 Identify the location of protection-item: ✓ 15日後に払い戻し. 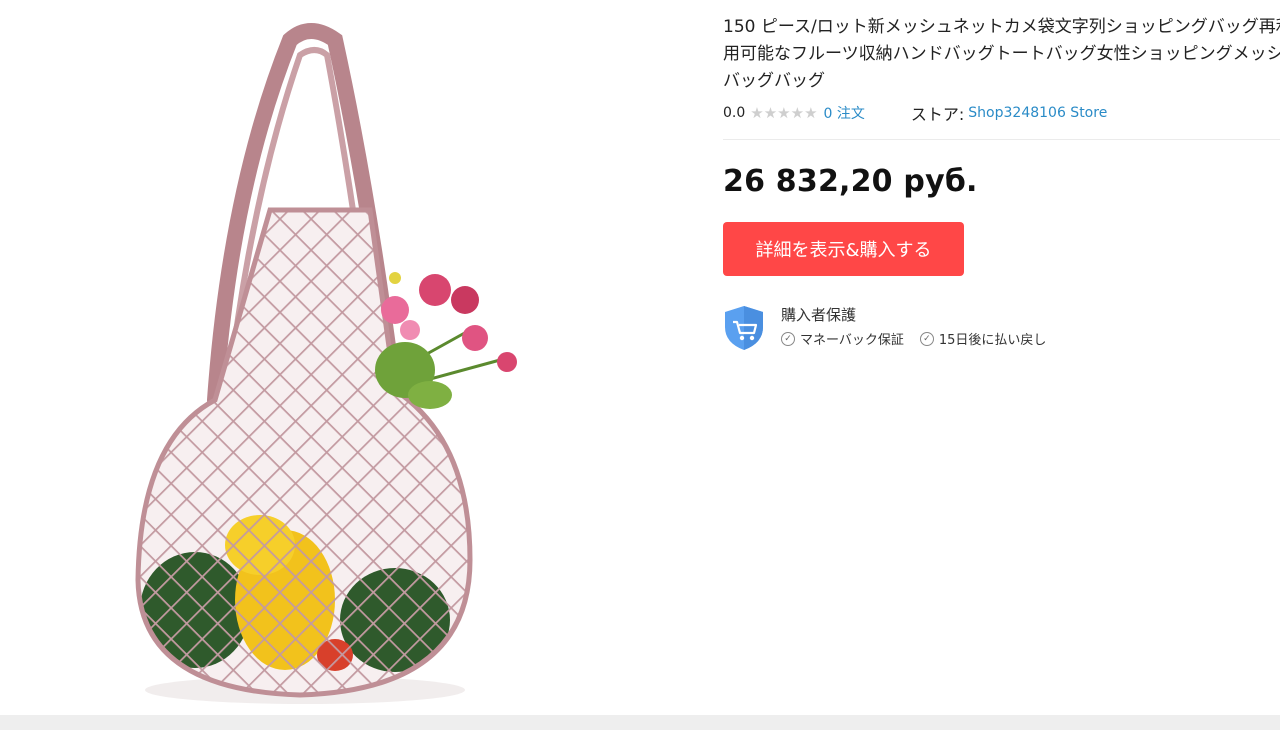
(983, 338).